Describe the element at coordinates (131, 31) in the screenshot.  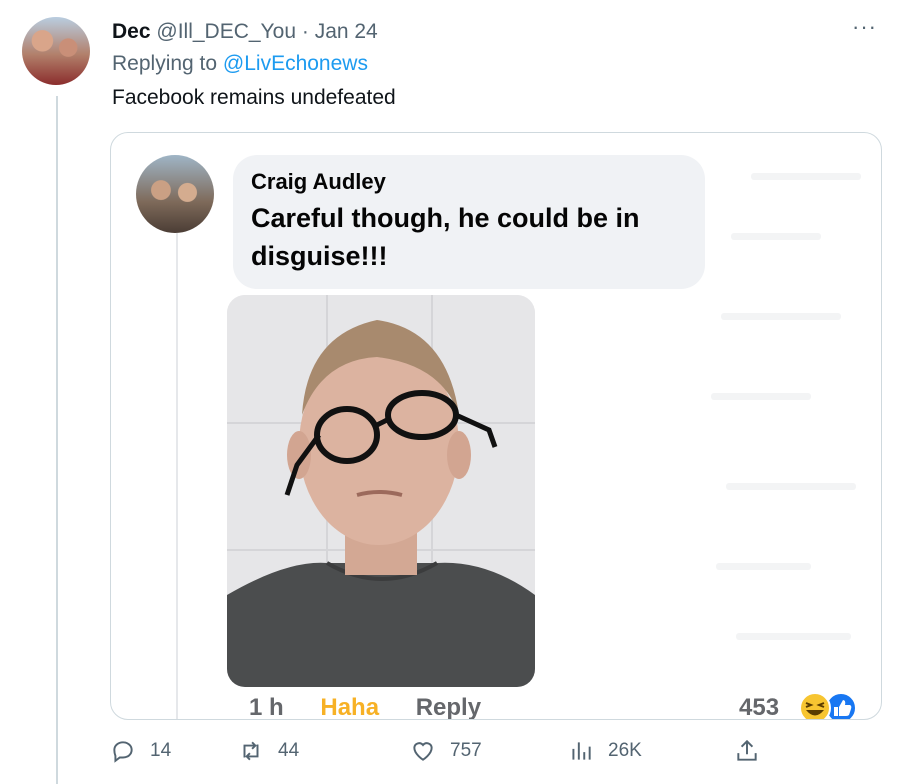
I see `display-name: Dec` at that location.